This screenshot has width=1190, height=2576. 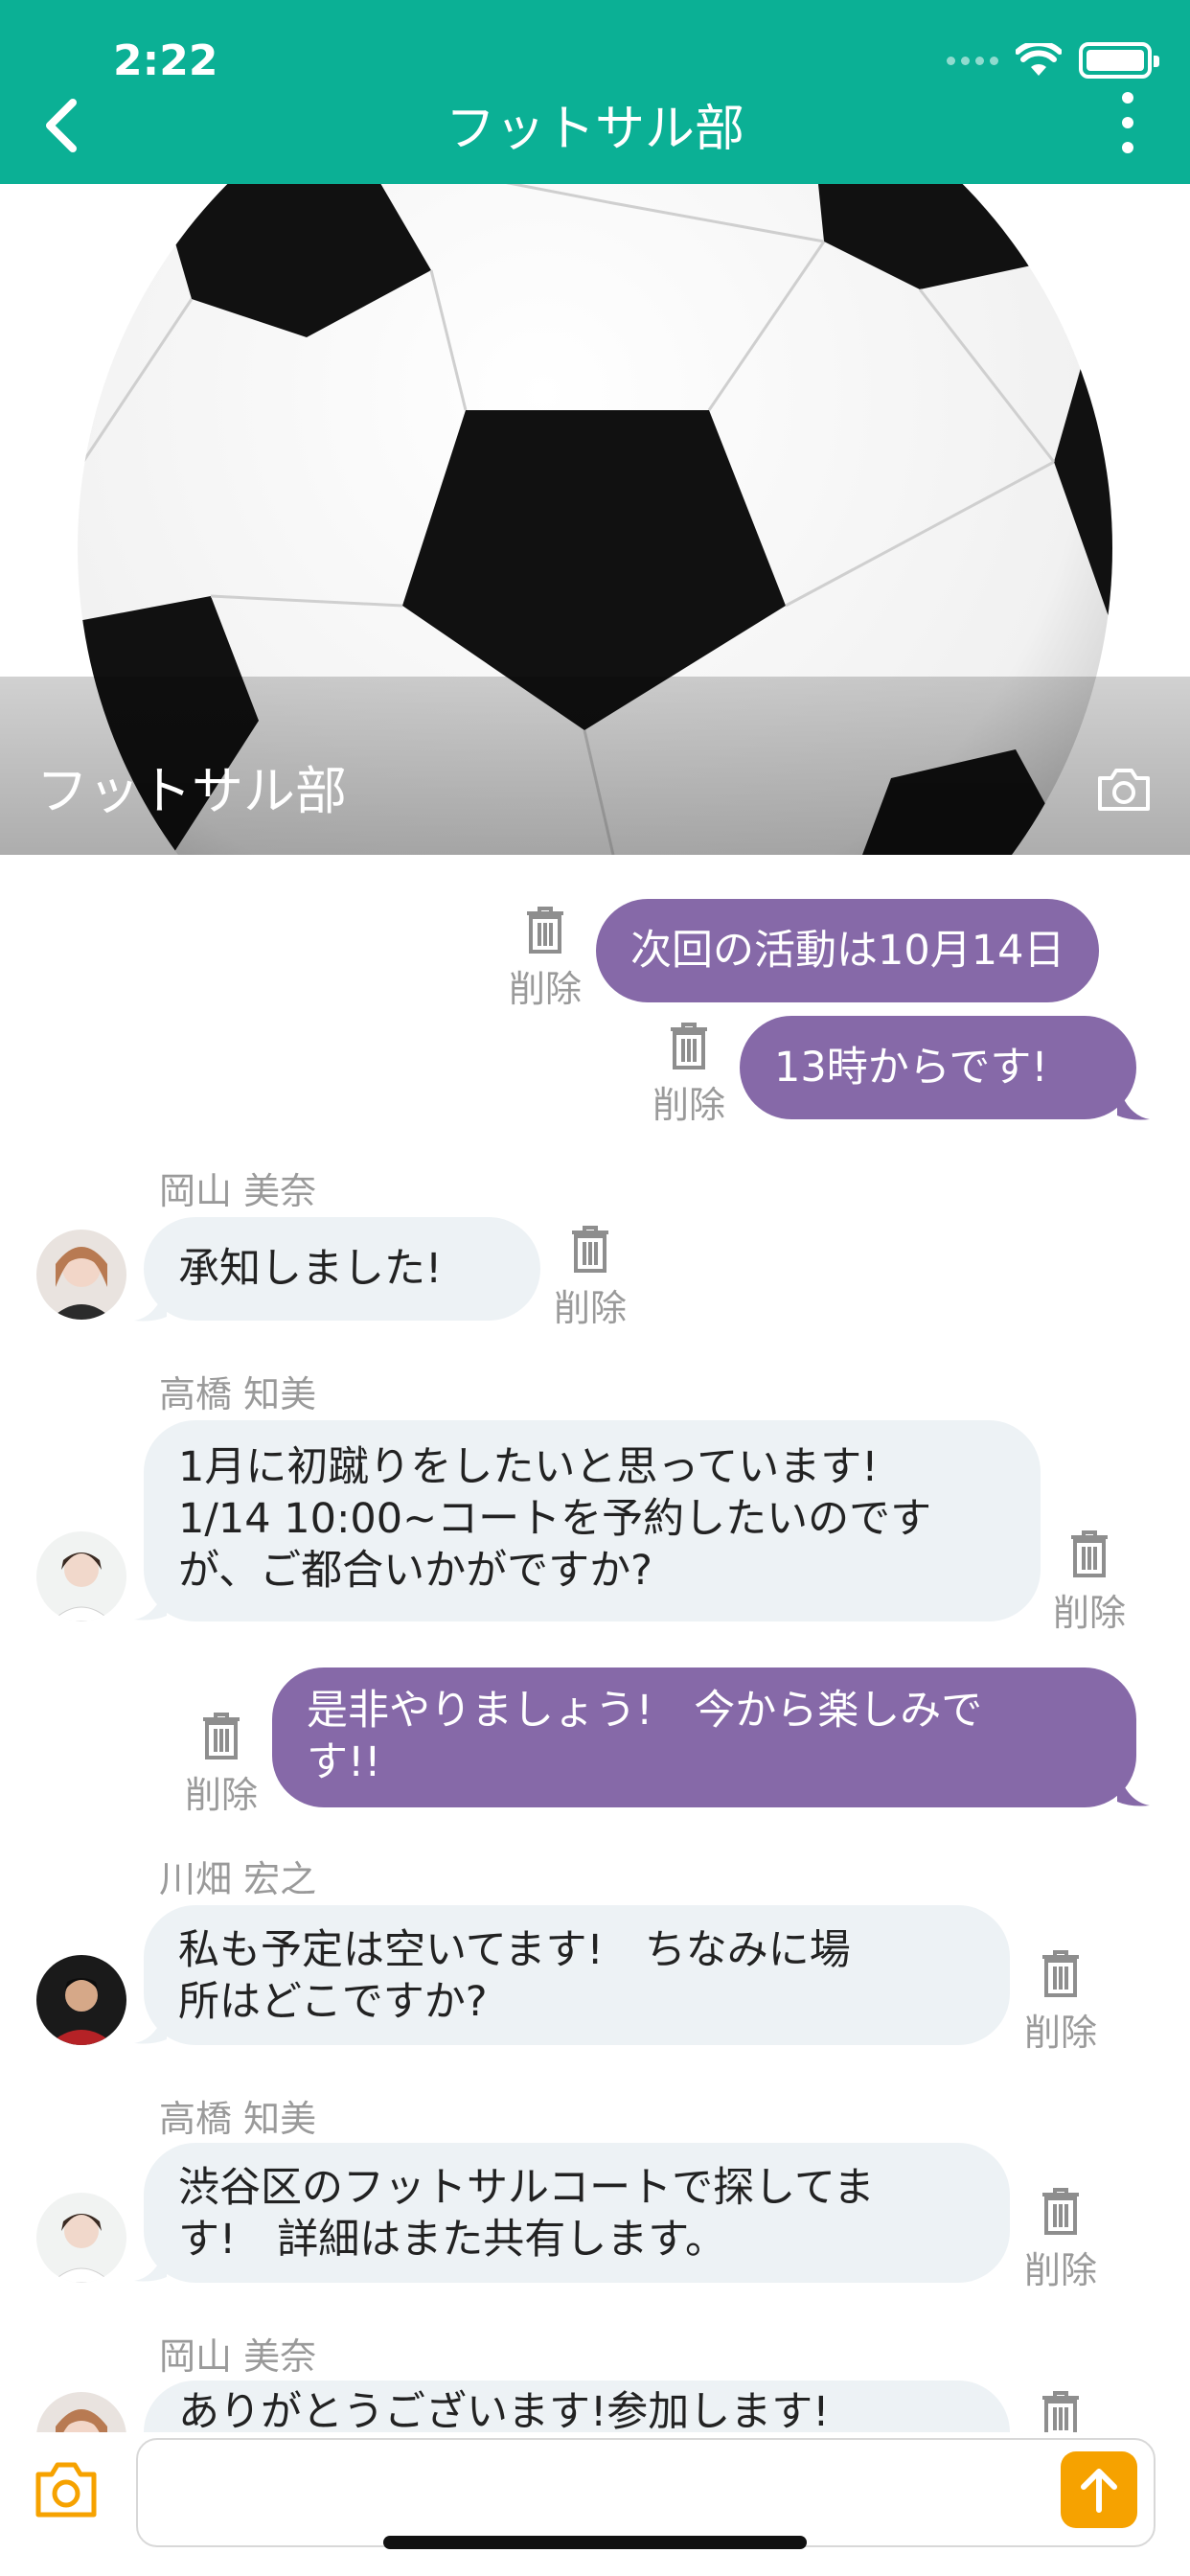 I want to click on message-line: 1/14 10:00~コートを予約したいのです, so click(x=555, y=1519).